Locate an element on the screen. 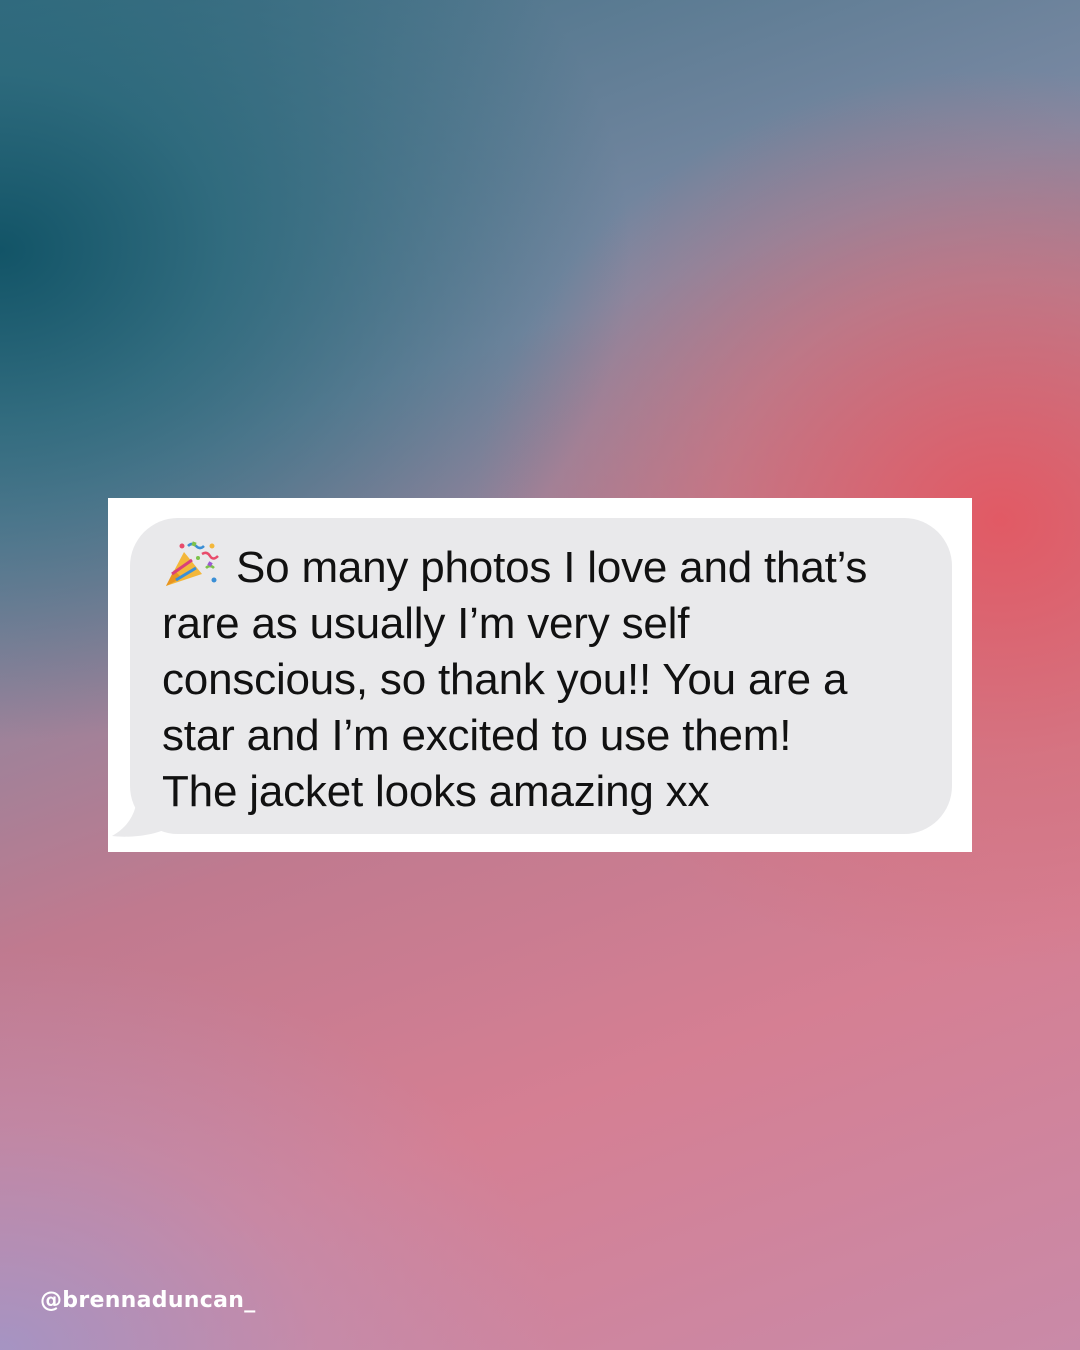 This screenshot has height=1350, width=1080. message-line-3: conscious, so thank you!! You are a is located at coordinates (505, 679).